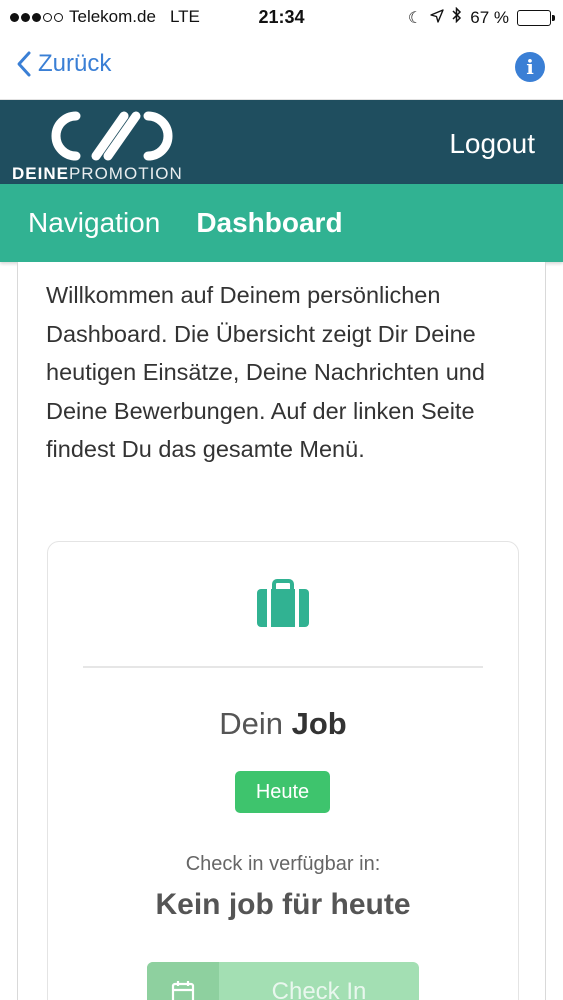  Describe the element at coordinates (183, 990) in the screenshot. I see `calendar-icon` at that location.